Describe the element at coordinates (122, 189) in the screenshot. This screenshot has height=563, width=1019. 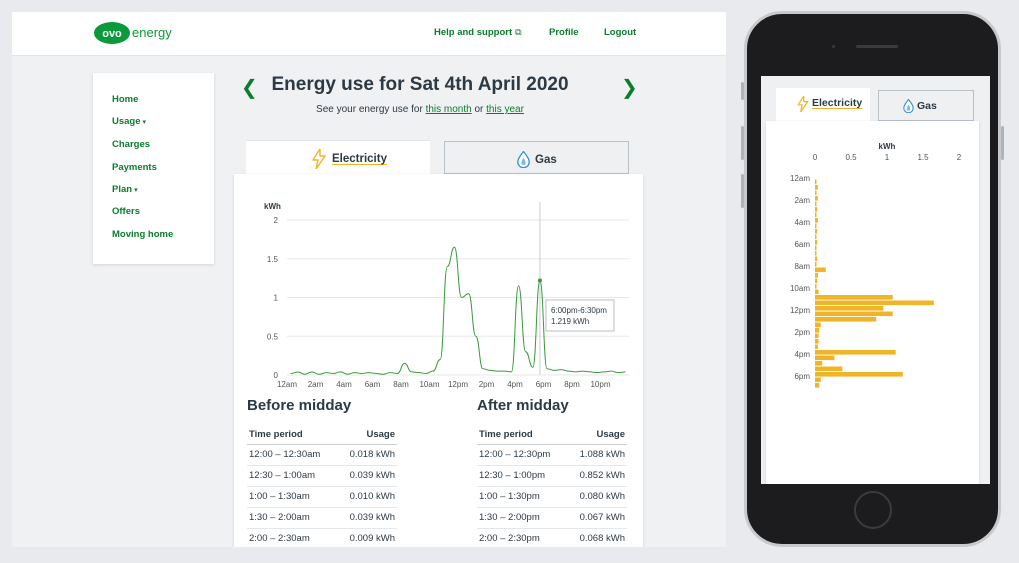
I see `sidebar-item-label: Plan` at that location.